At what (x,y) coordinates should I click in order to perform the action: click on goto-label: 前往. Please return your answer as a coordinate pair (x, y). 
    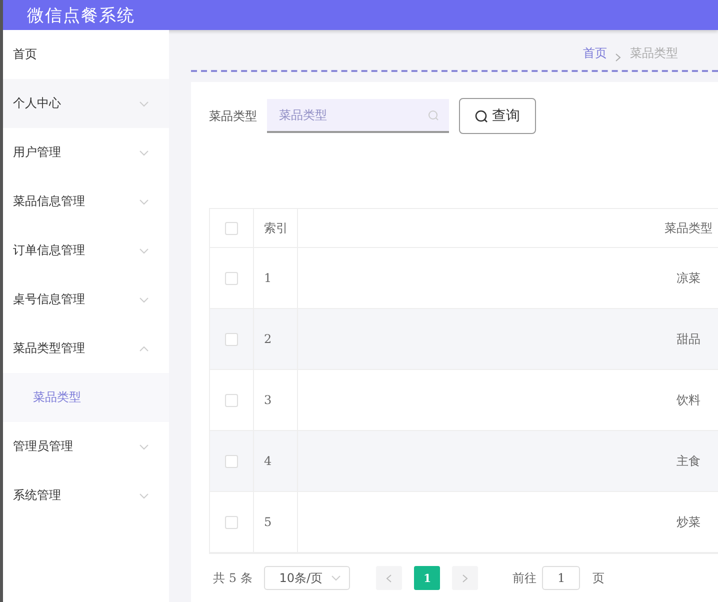
    Looking at the image, I should click on (524, 578).